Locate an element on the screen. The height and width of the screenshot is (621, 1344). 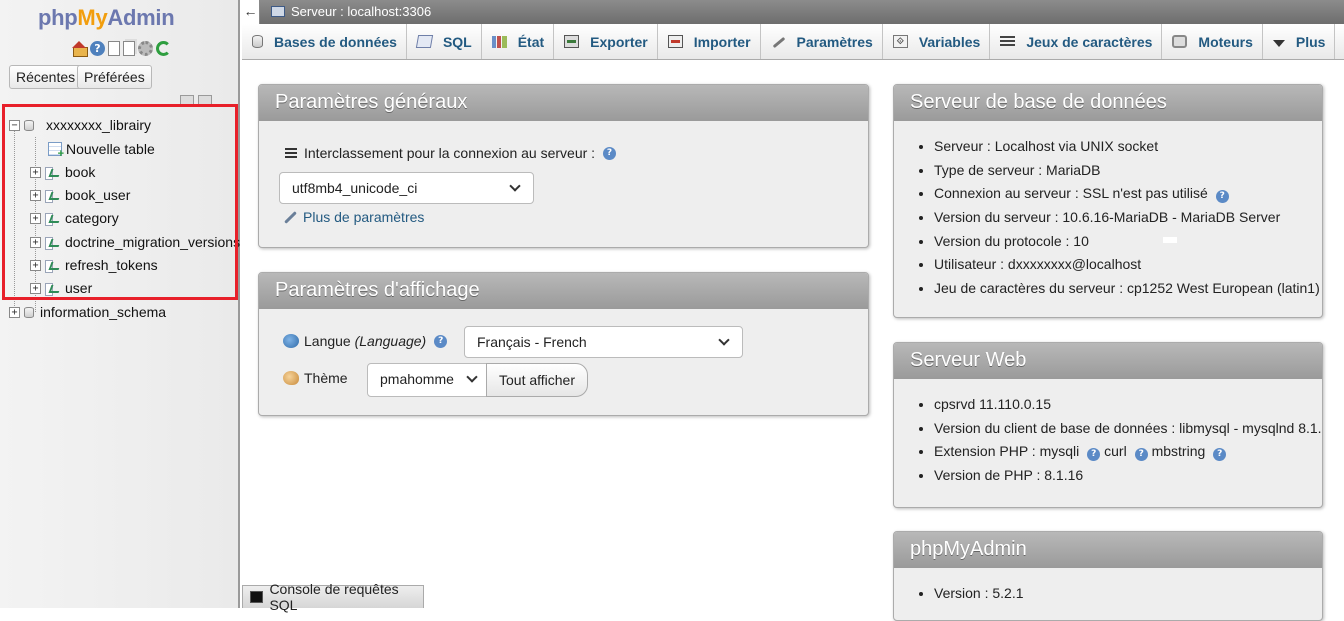
language-label-row: Langue (Language) ? is located at coordinates (365, 341).